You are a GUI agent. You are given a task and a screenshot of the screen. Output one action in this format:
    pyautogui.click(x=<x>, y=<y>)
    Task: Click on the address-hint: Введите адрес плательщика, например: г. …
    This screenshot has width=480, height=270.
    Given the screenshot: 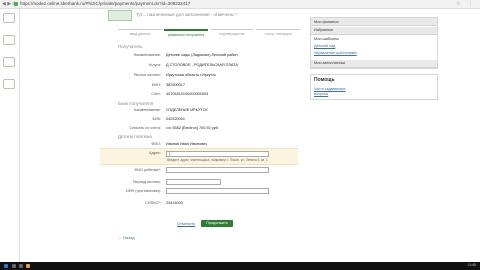 What is the action you would take?
    pyautogui.click(x=217, y=160)
    